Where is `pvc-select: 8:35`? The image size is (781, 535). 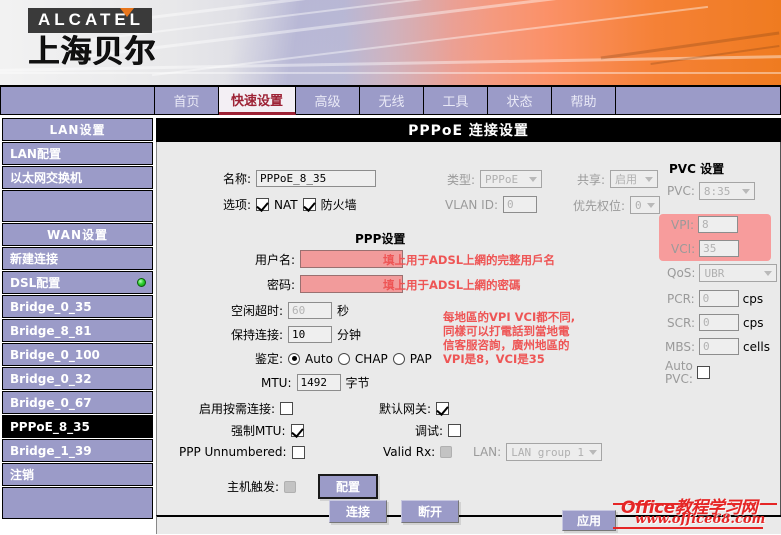
pvc-select: 8:35 is located at coordinates (726, 191).